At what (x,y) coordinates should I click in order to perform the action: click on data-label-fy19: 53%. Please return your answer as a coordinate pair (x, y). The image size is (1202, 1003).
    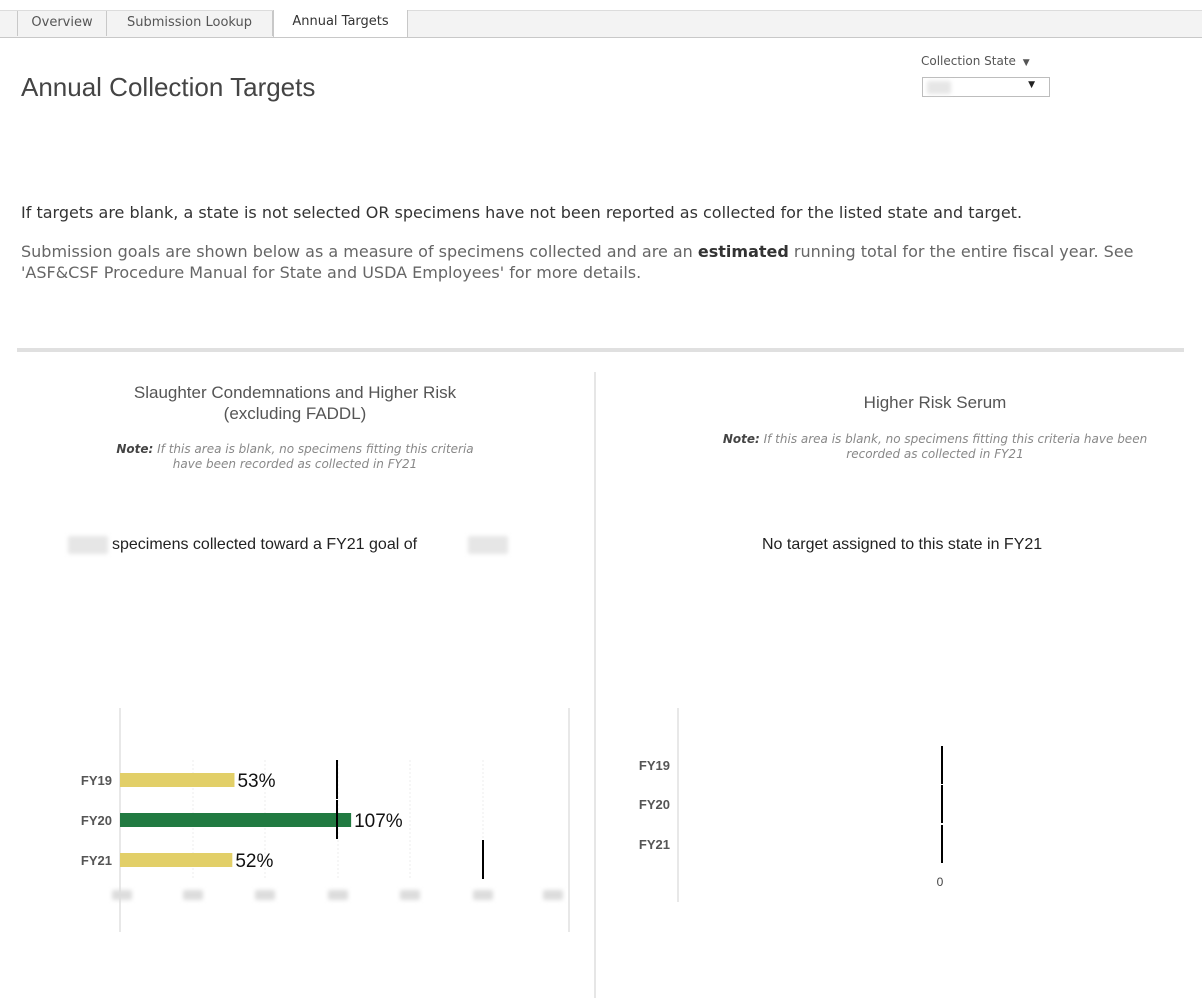
    Looking at the image, I should click on (256, 781).